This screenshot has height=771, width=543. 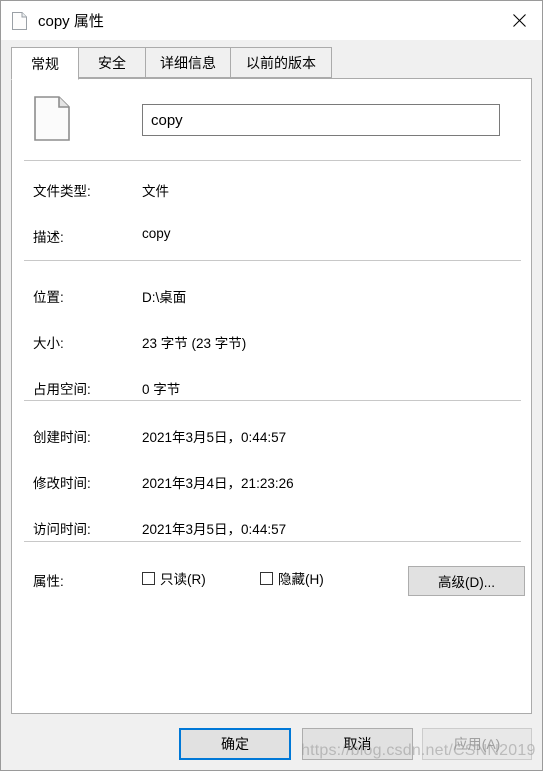 I want to click on row-modified: 修改时间: 2021年3月4日，21:23:26, so click(x=271, y=482).